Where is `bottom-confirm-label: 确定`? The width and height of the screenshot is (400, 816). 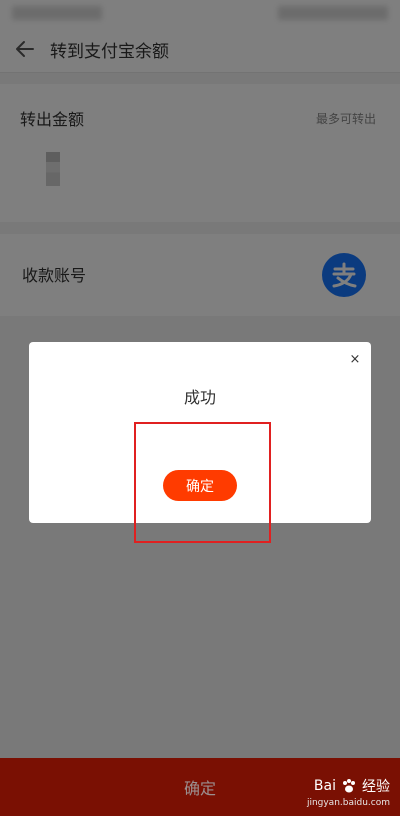
bottom-confirm-label: 确定 is located at coordinates (199, 788).